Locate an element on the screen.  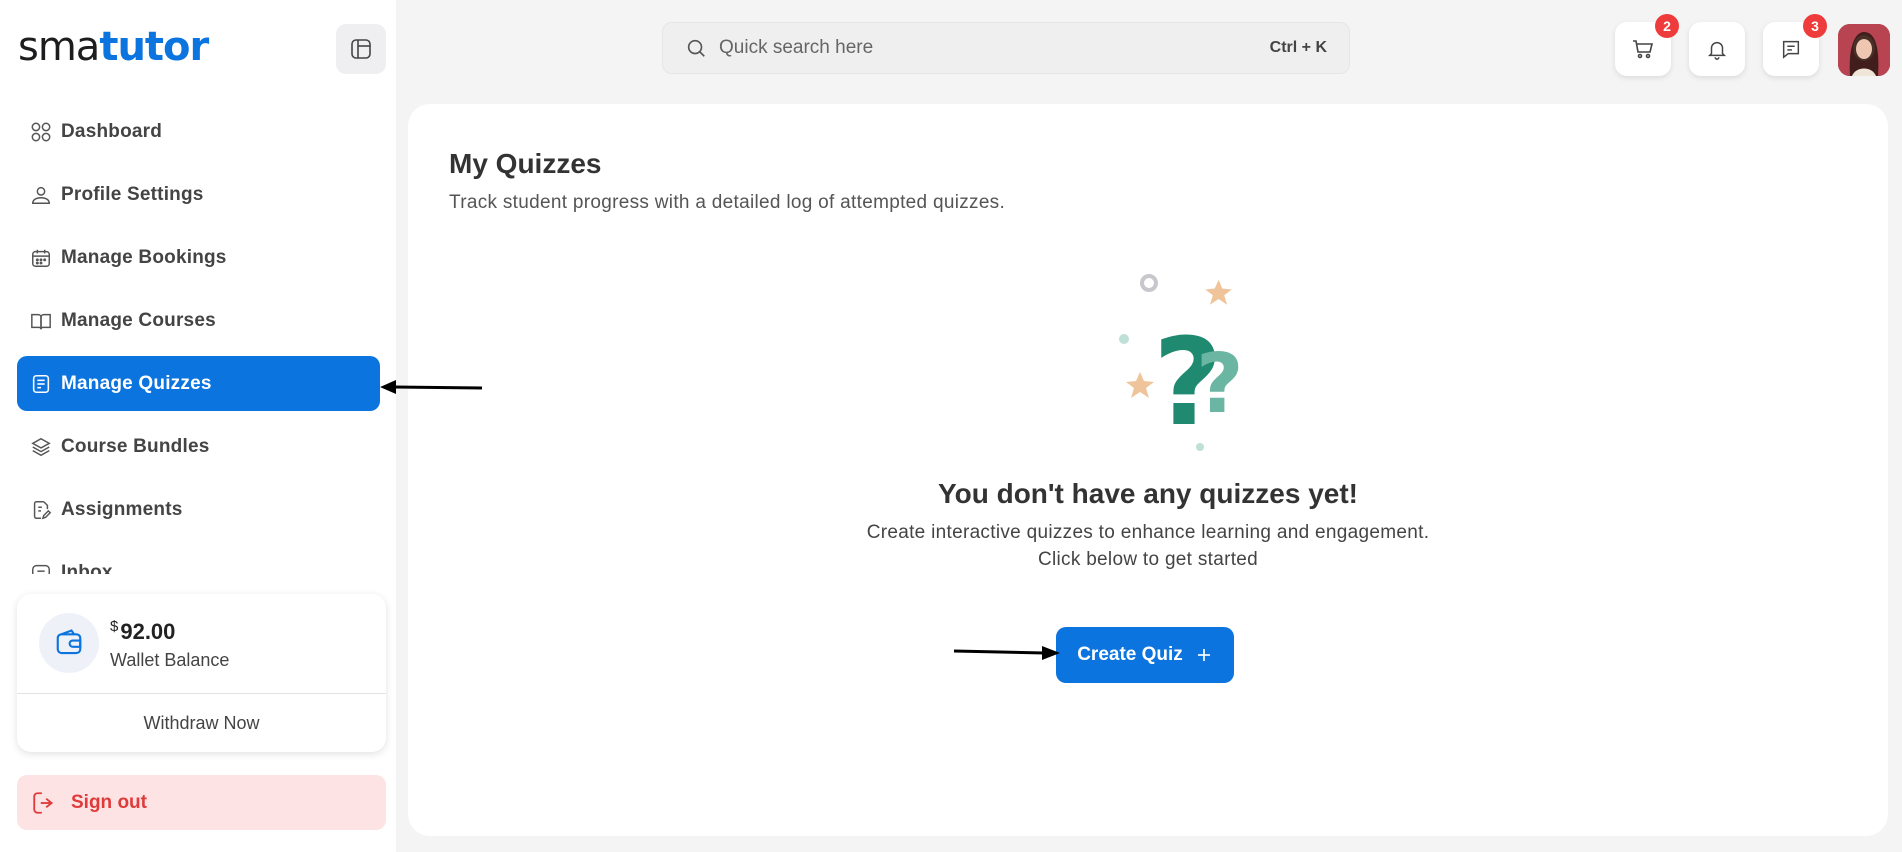
avatar is located at coordinates (1864, 50).